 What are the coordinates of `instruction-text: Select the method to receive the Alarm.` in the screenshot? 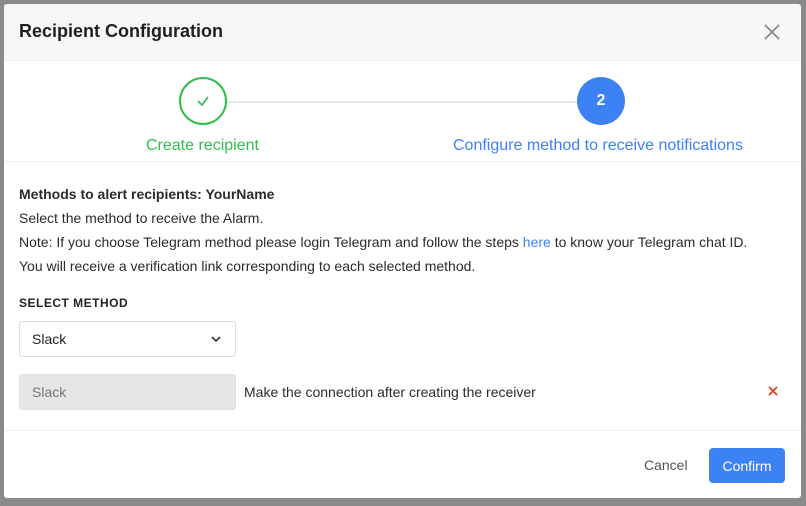 It's located at (141, 218).